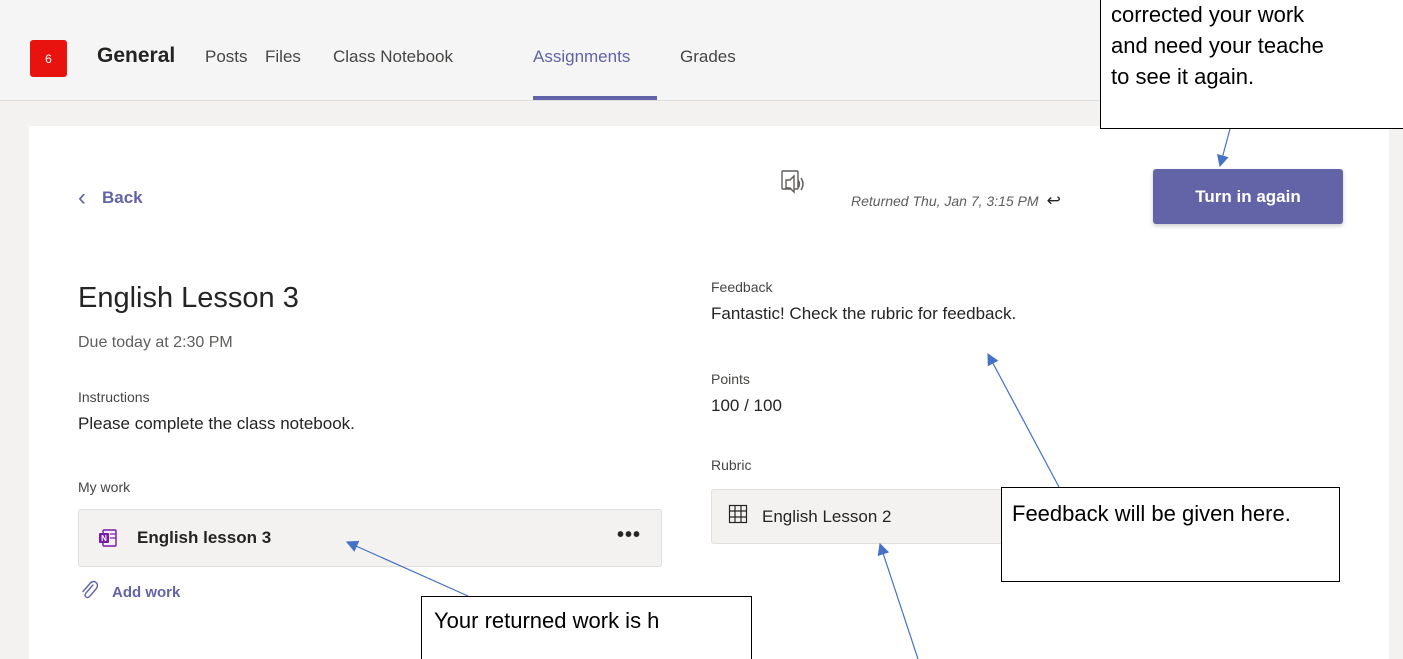  What do you see at coordinates (708, 57) in the screenshot?
I see `tab-grades: Grades` at bounding box center [708, 57].